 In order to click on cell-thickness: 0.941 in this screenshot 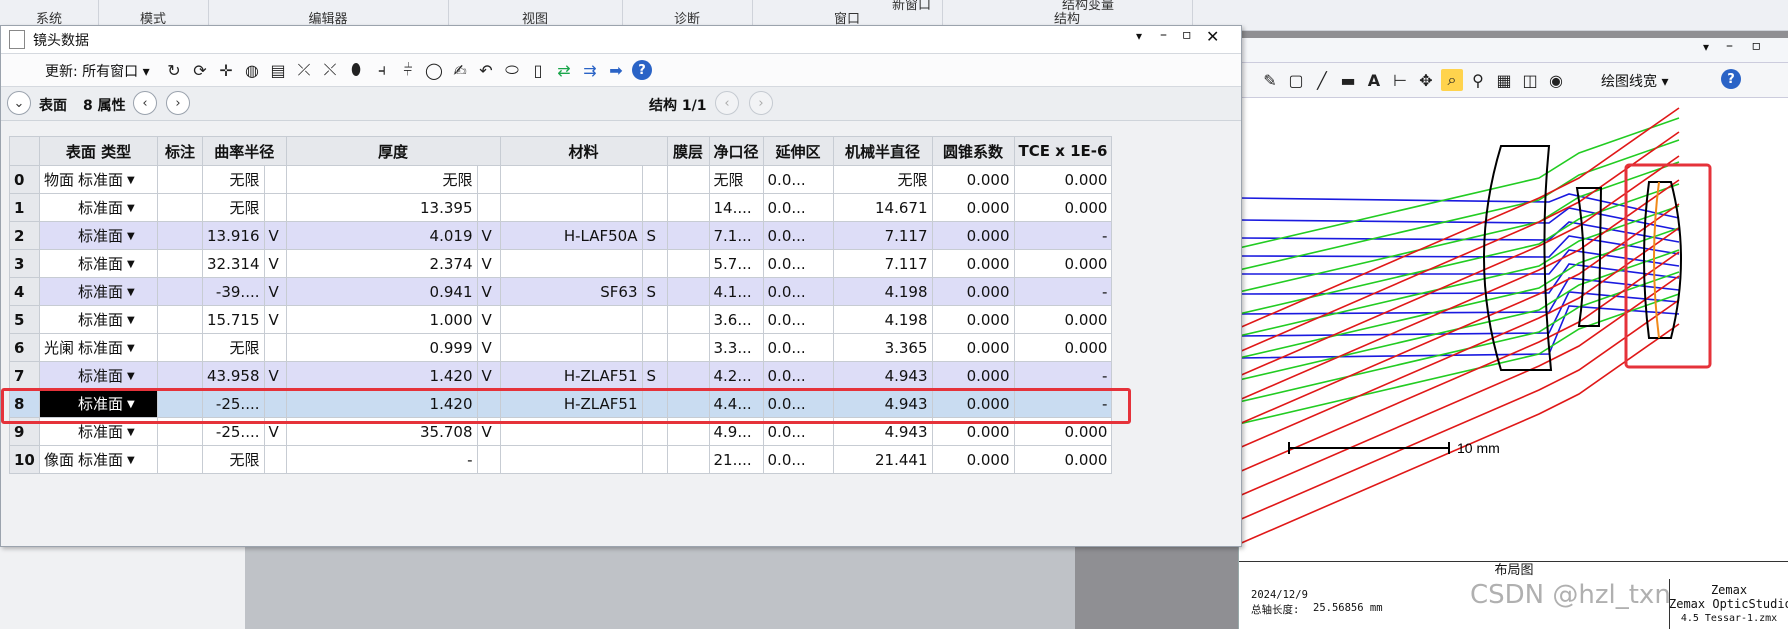, I will do `click(381, 291)`.